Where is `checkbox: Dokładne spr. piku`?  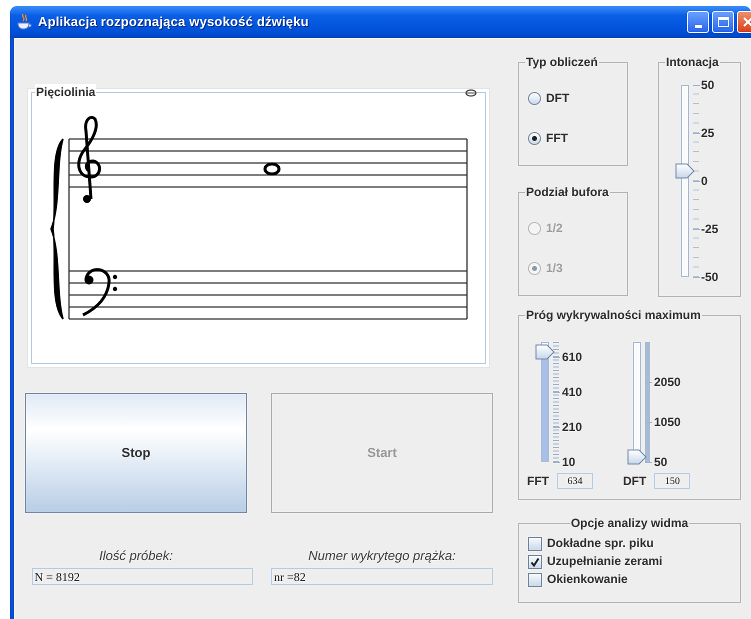 checkbox: Dokładne spr. piku is located at coordinates (591, 543).